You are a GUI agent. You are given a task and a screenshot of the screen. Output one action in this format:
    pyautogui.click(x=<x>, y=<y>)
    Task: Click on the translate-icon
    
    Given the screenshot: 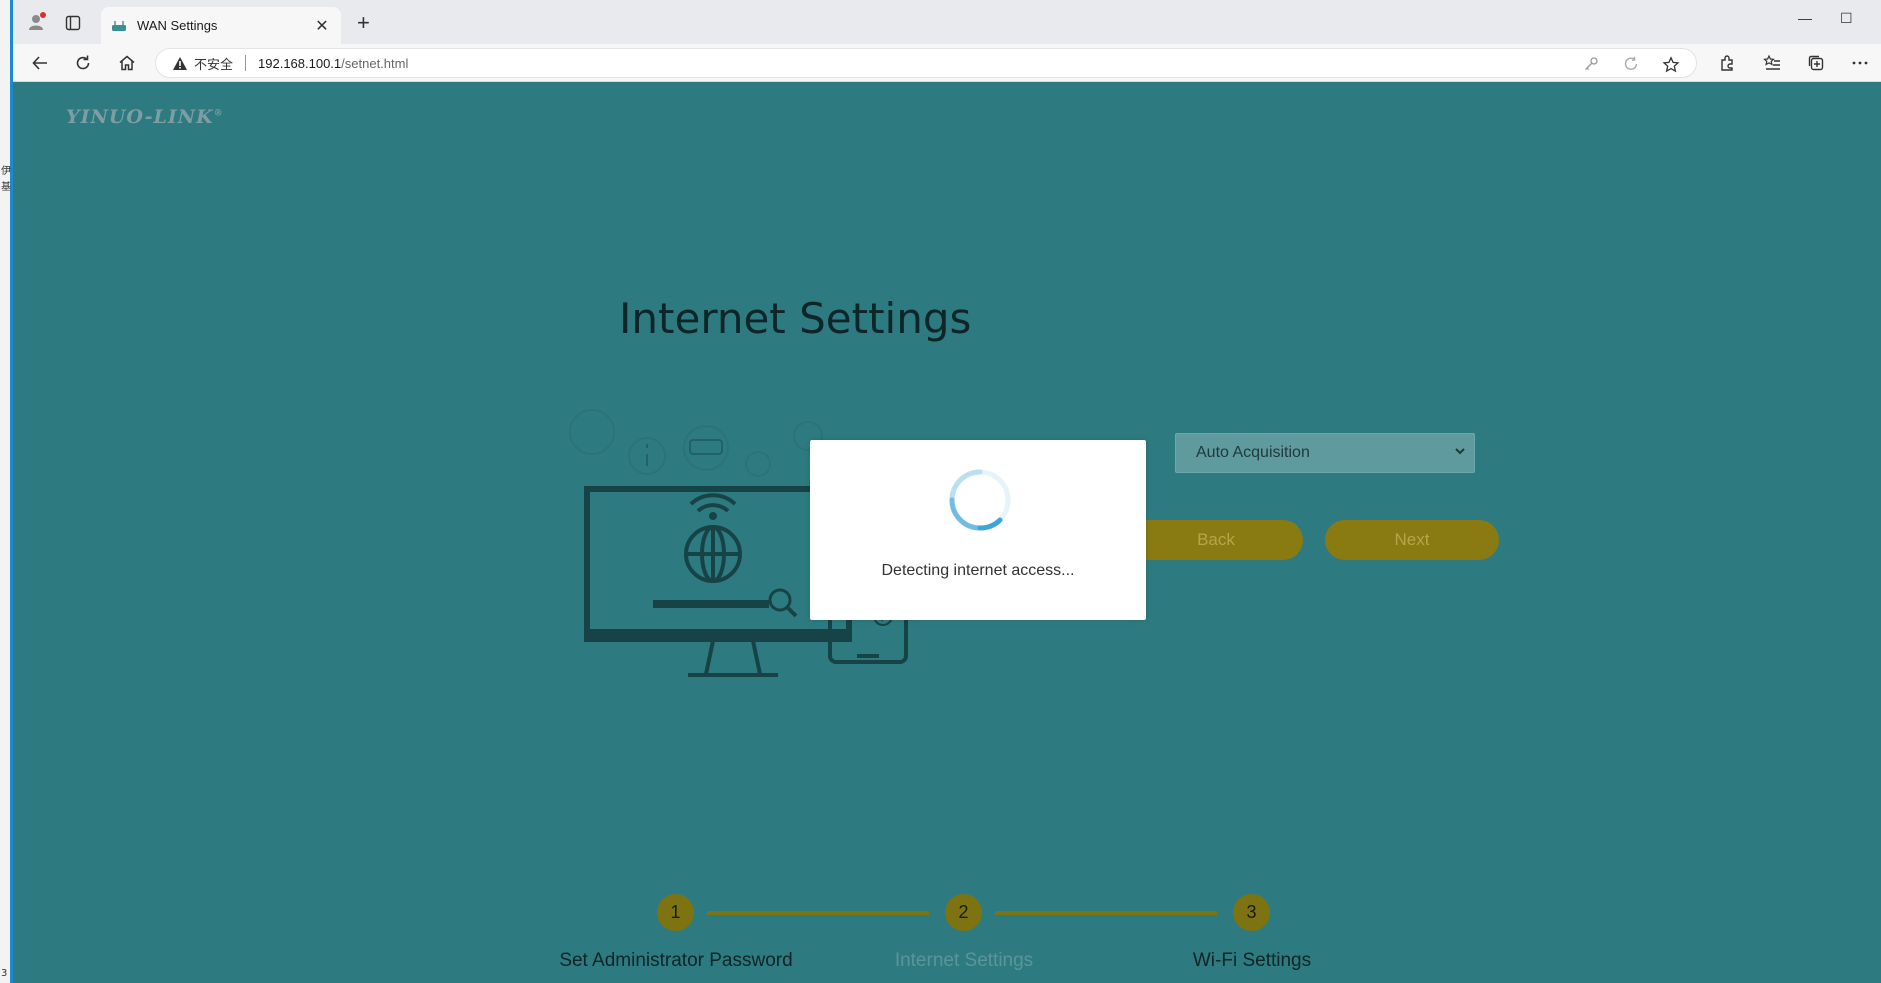 What is the action you would take?
    pyautogui.click(x=1631, y=66)
    